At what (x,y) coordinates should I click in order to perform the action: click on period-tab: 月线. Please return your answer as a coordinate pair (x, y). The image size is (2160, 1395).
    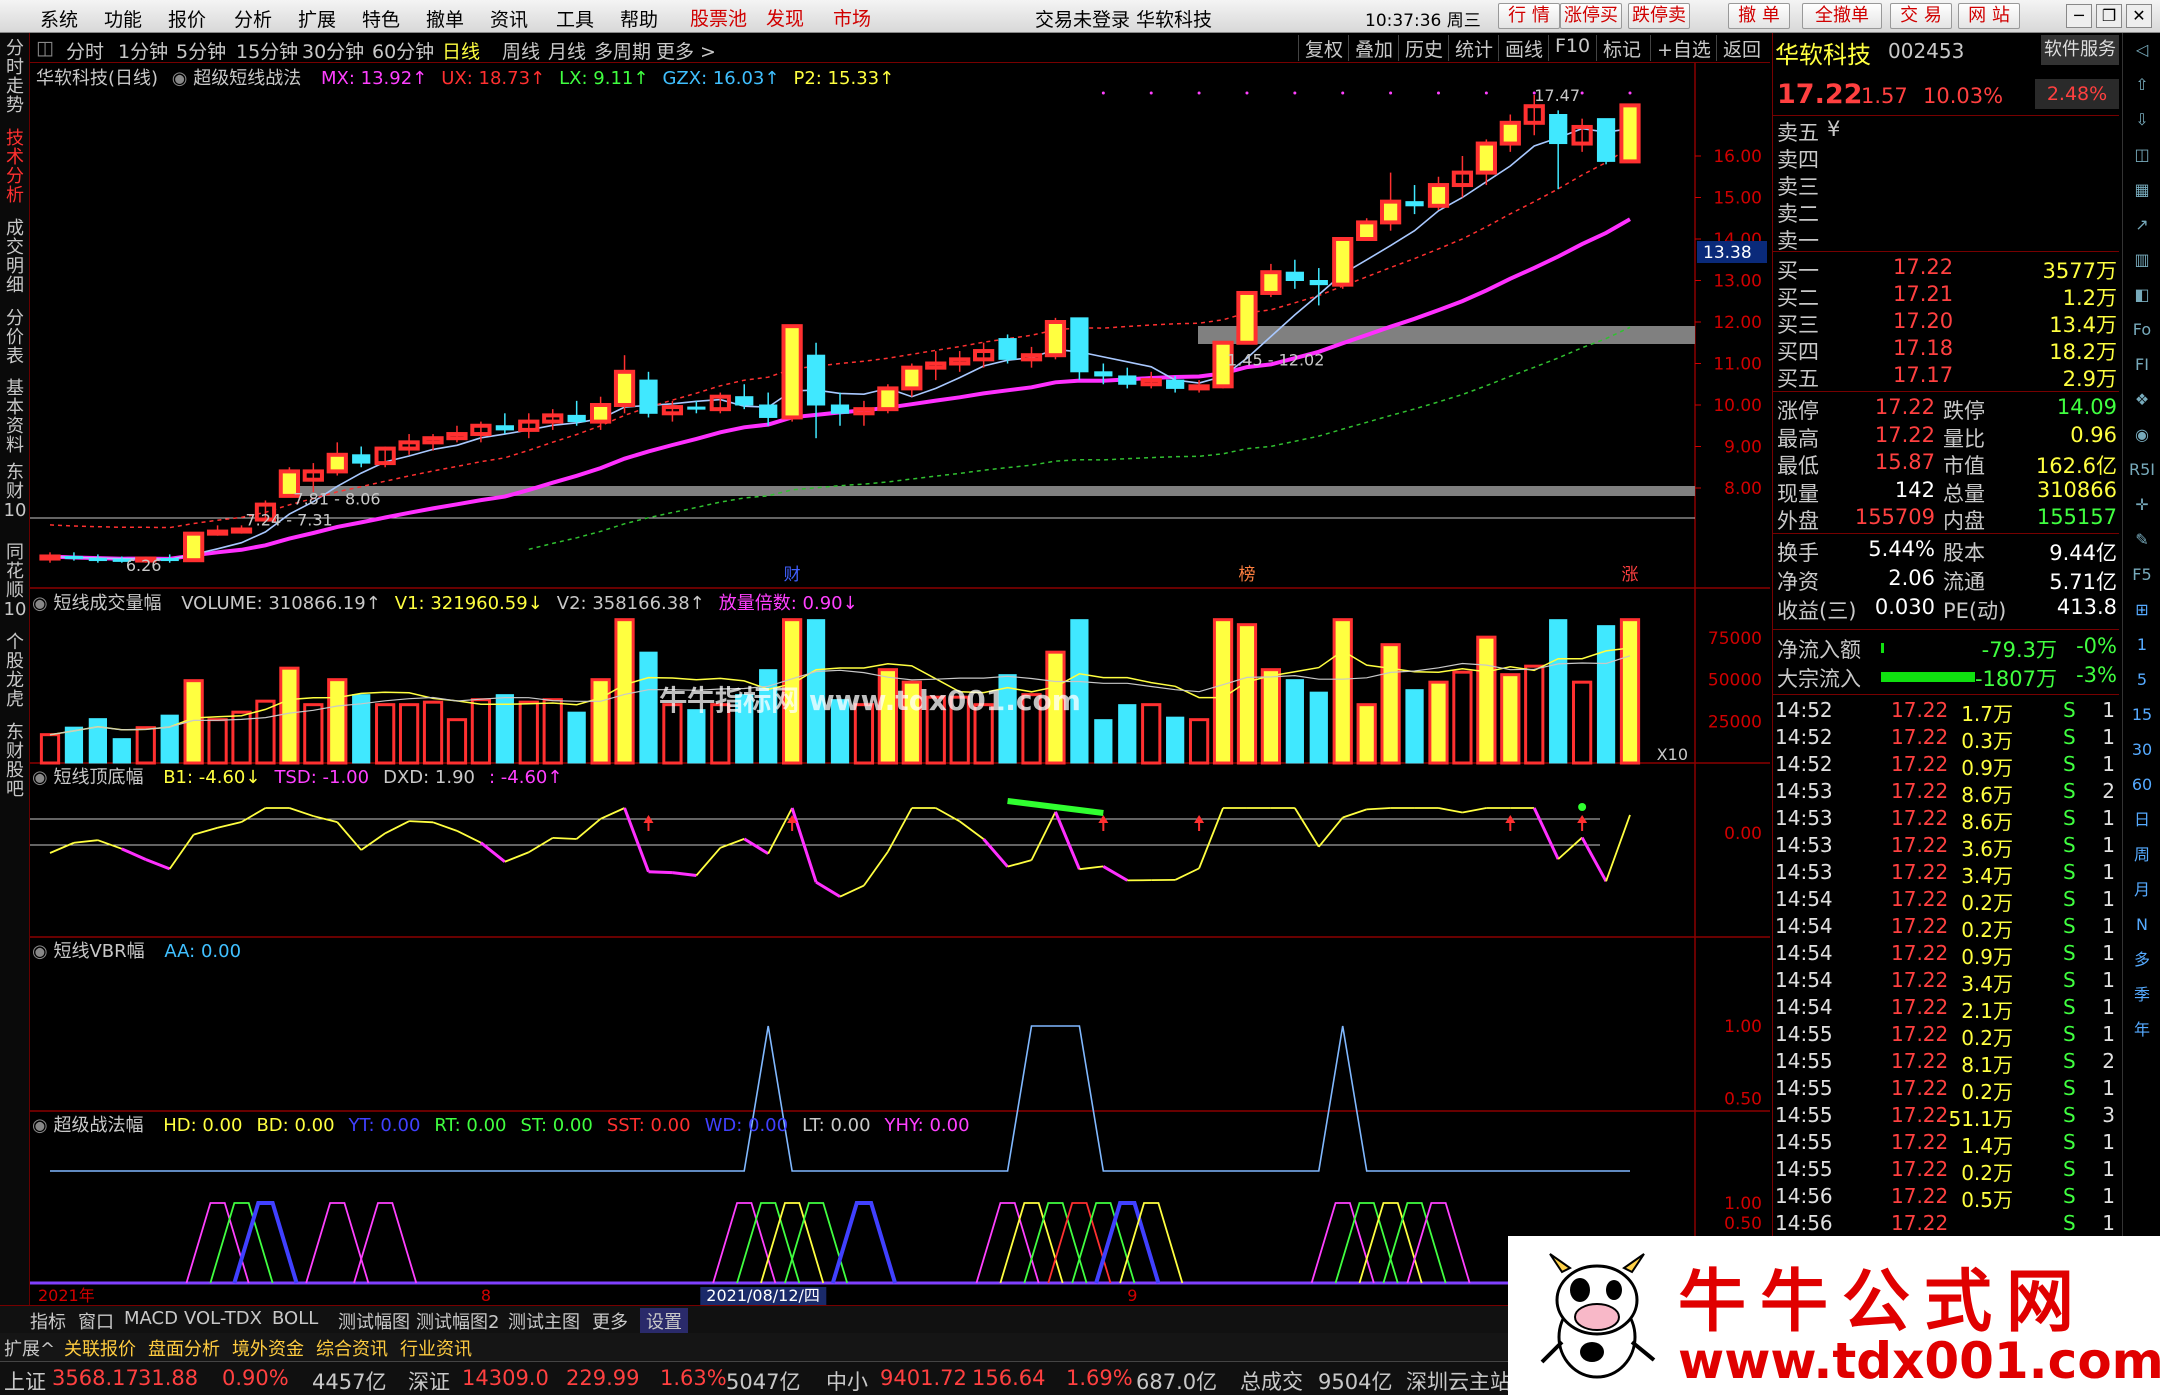
    Looking at the image, I should click on (567, 50).